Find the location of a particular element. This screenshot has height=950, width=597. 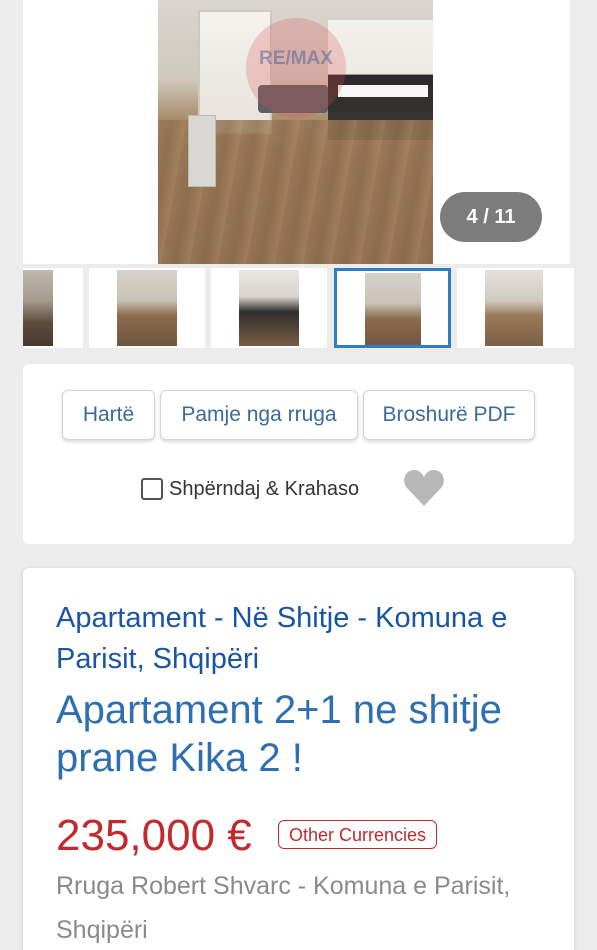

thumbnail-strip is located at coordinates (298, 309).